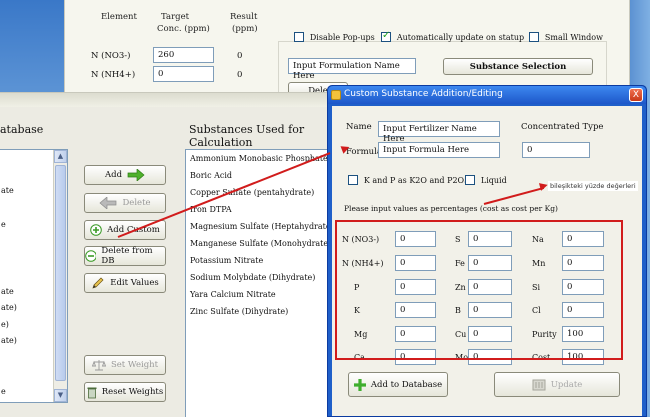  Describe the element at coordinates (636, 95) in the screenshot. I see `close-icon: X` at that location.